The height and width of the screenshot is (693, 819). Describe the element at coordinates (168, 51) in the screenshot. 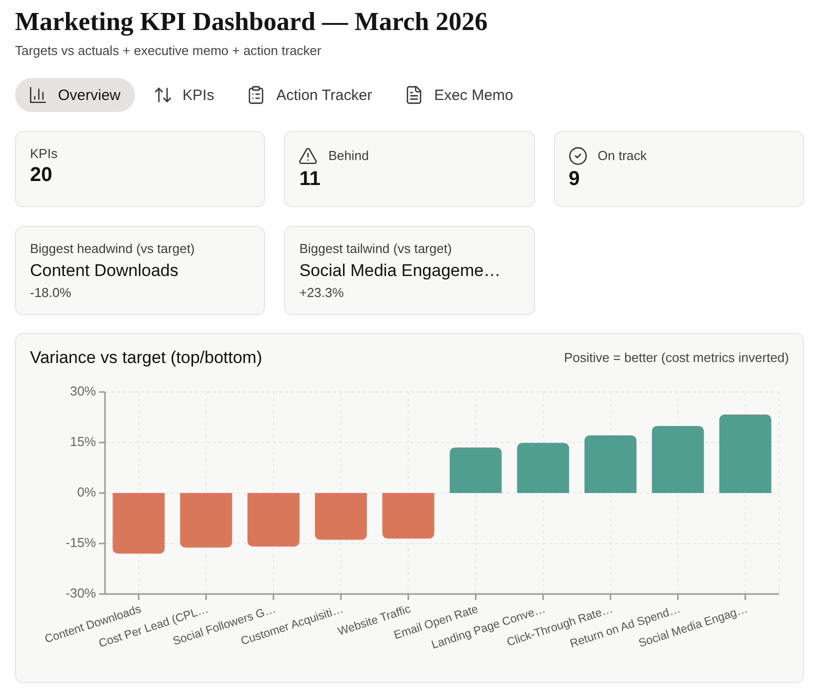

I see `page-subtitle: Targets vs actuals + executive memo + action tracker` at that location.